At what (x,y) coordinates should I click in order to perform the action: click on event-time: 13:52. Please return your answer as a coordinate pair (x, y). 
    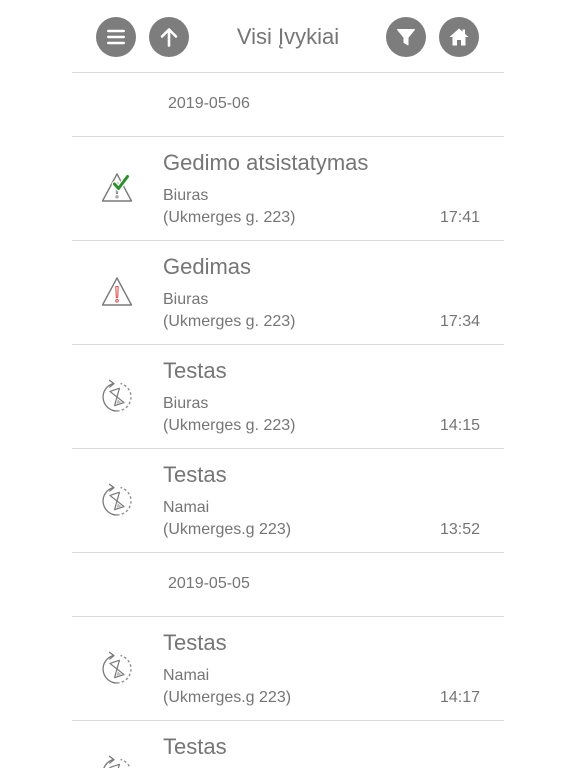
    Looking at the image, I should click on (459, 529).